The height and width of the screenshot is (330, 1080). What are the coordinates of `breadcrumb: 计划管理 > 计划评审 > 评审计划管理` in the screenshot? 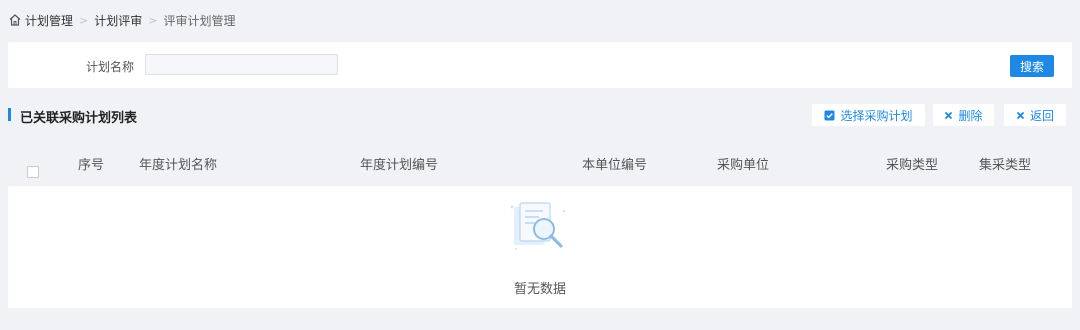 It's located at (121, 20).